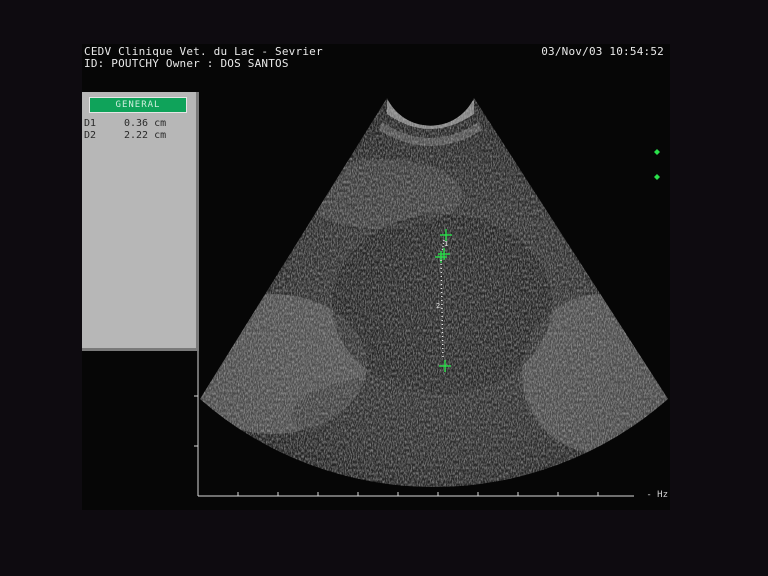 Image resolution: width=768 pixels, height=576 pixels. What do you see at coordinates (415, 494) in the screenshot?
I see `bottom-axis` at bounding box center [415, 494].